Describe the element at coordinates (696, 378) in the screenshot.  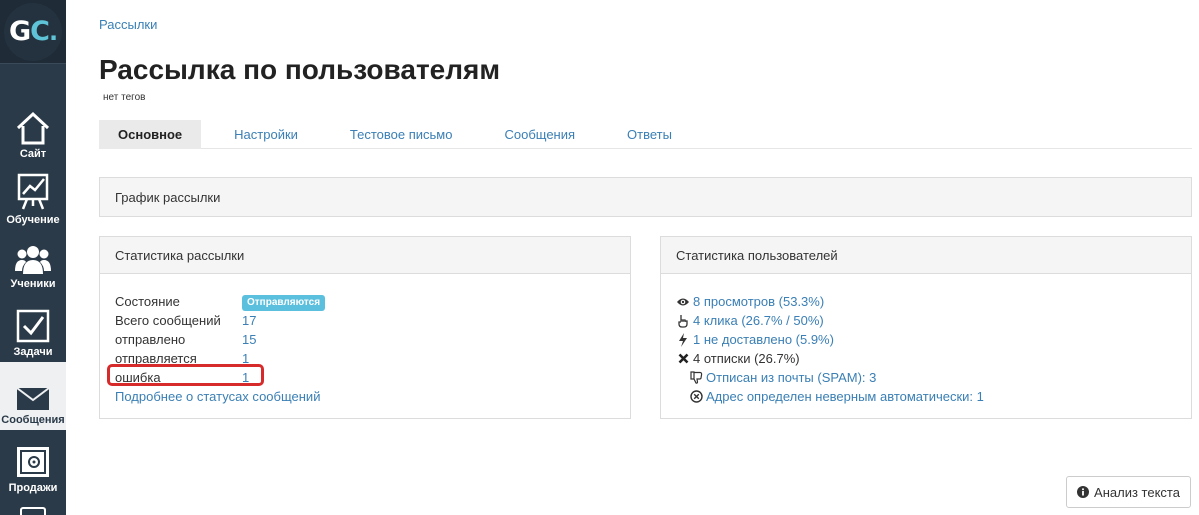
I see `thumbs-down-icon` at that location.